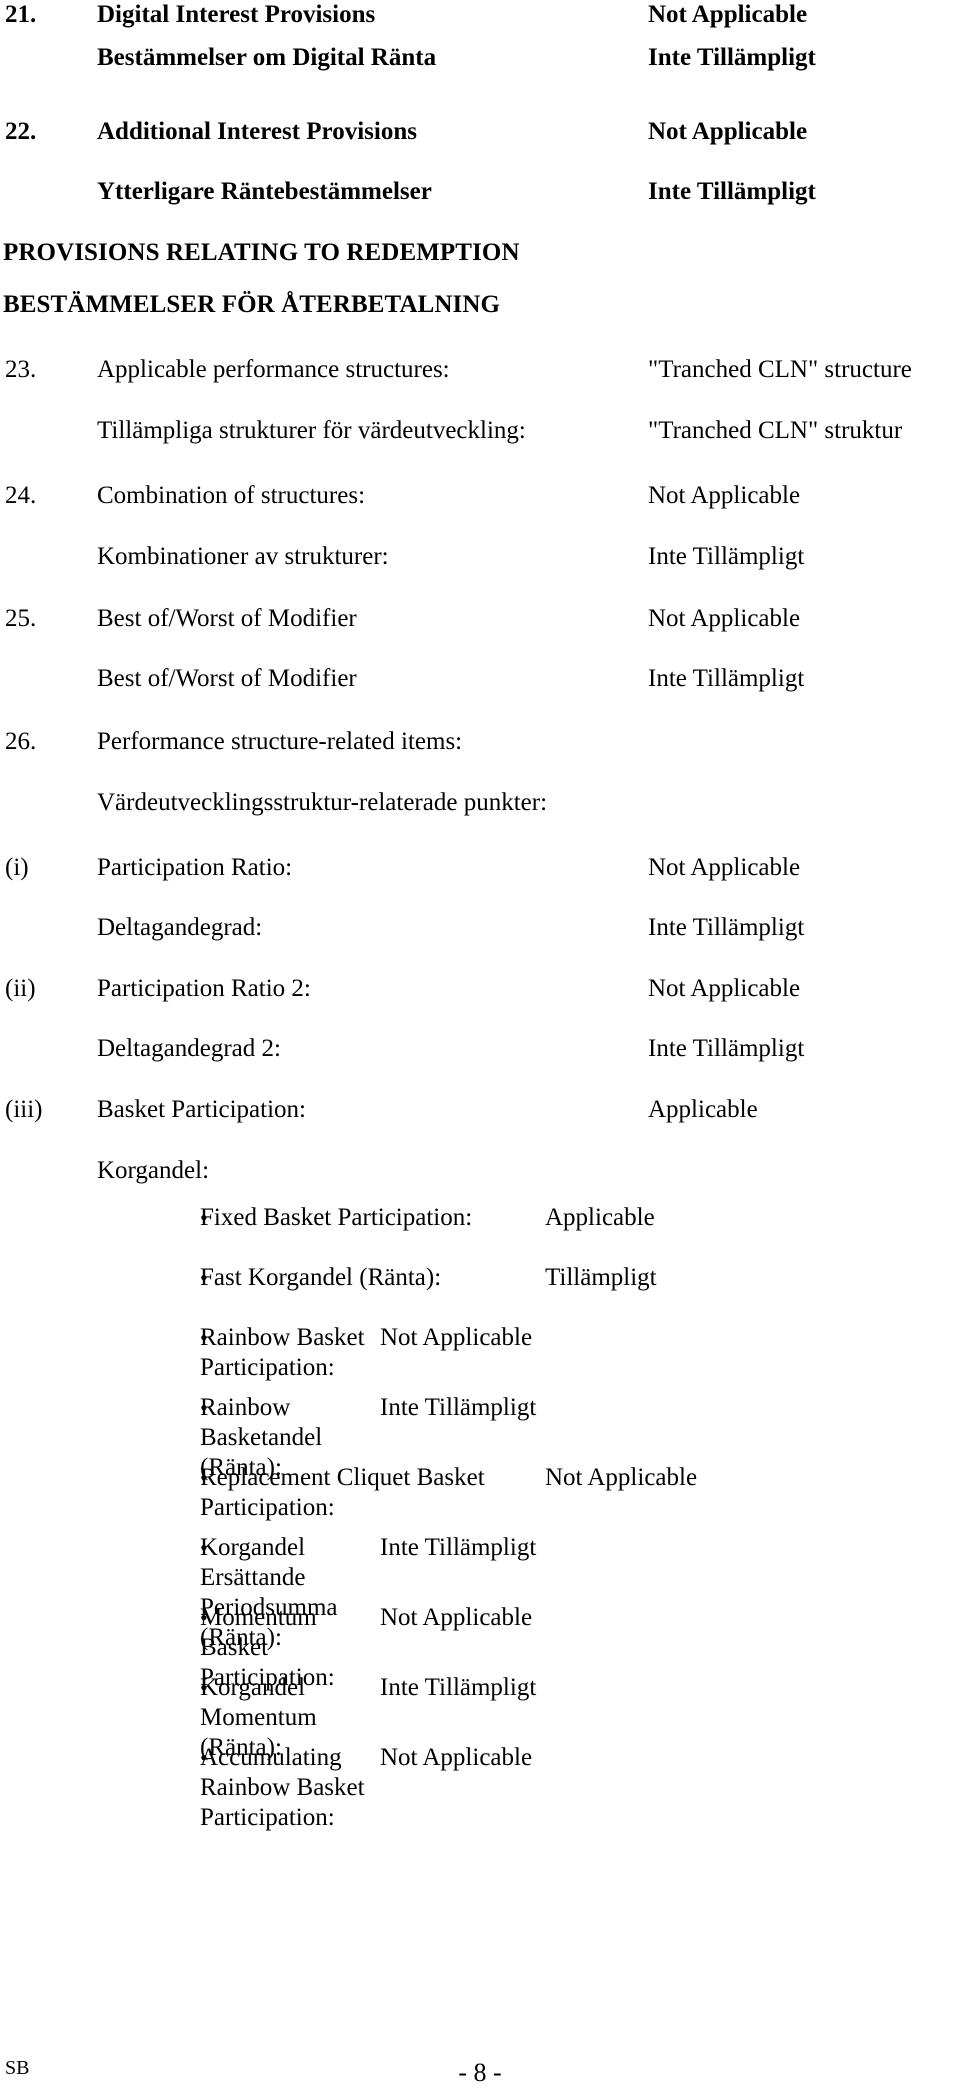 The width and height of the screenshot is (960, 2094). I want to click on section-heading-sv: BESTÄMMELSER FÖR ÅTERBETALNING, so click(252, 304).